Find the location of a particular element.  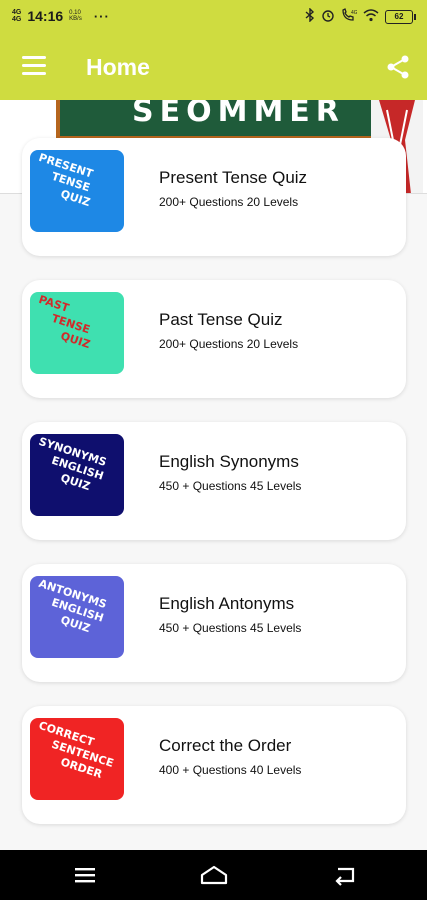

battery-level: 62 is located at coordinates (399, 16).